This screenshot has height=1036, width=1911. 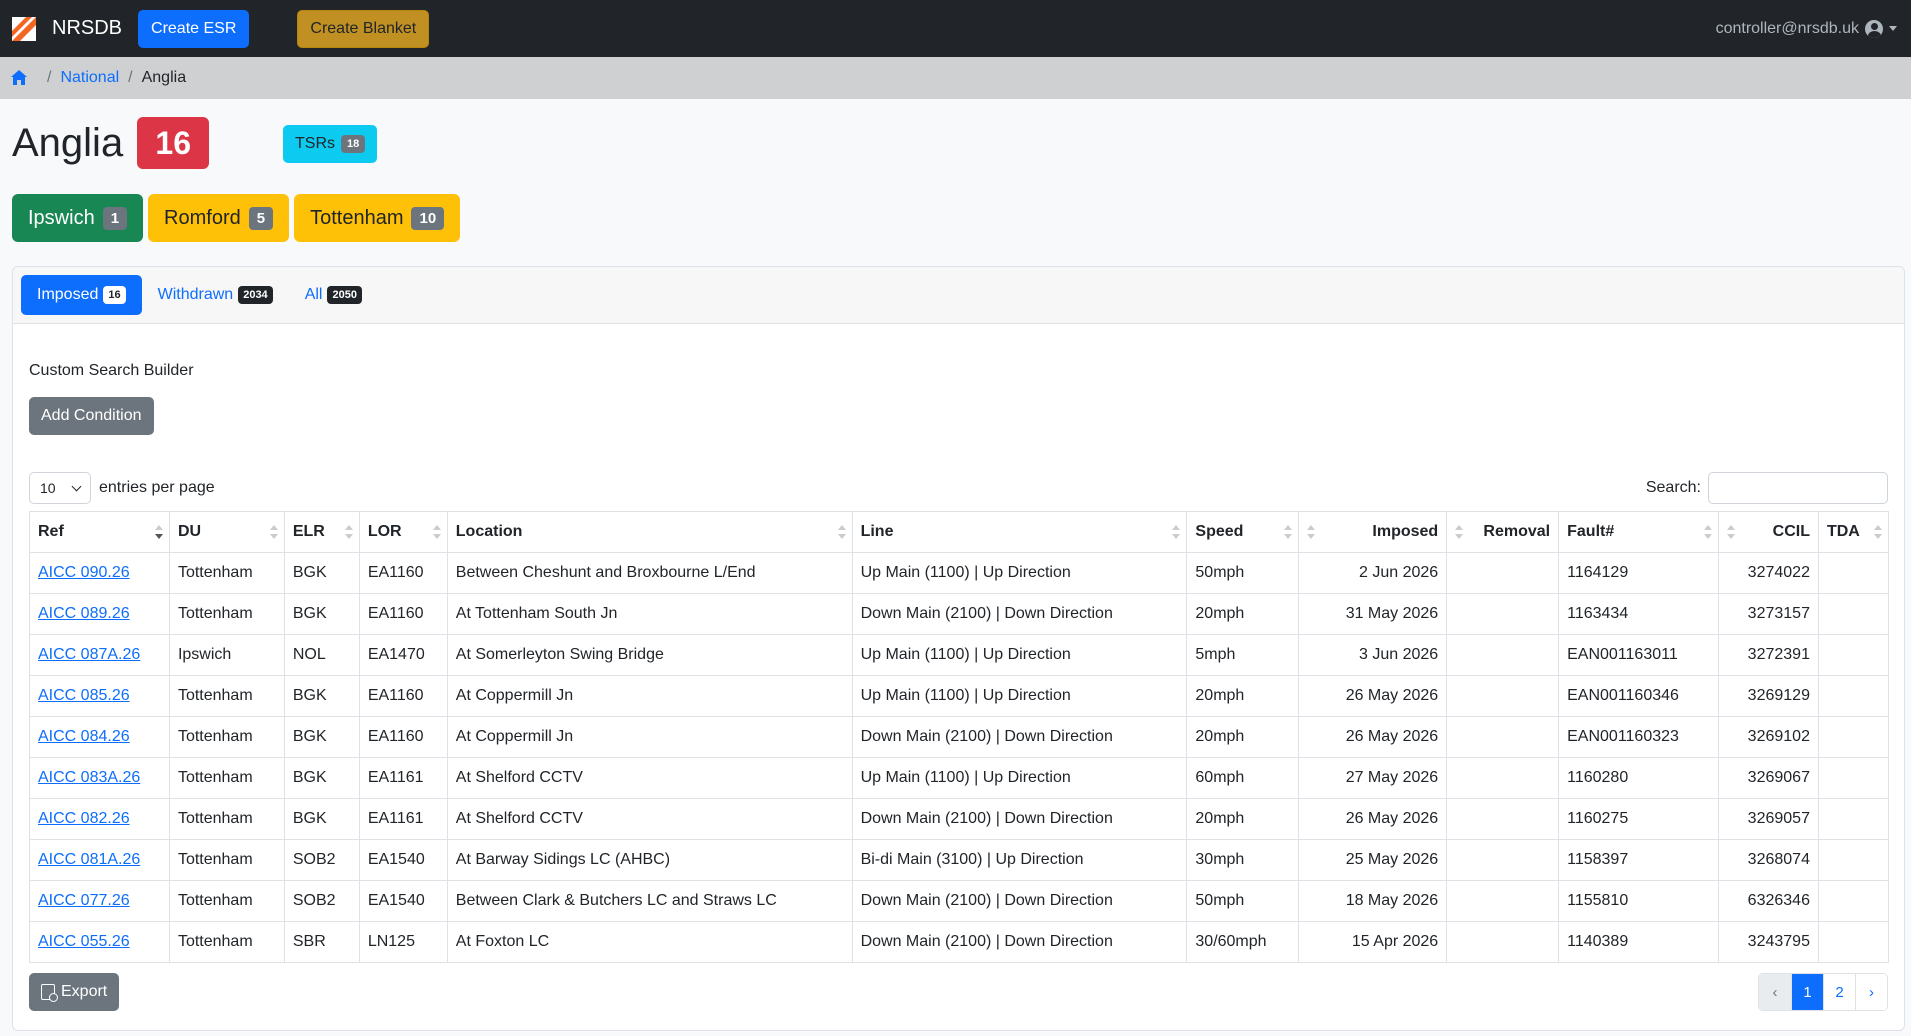 I want to click on cell-imposed: 31 May 2026, so click(x=1373, y=614).